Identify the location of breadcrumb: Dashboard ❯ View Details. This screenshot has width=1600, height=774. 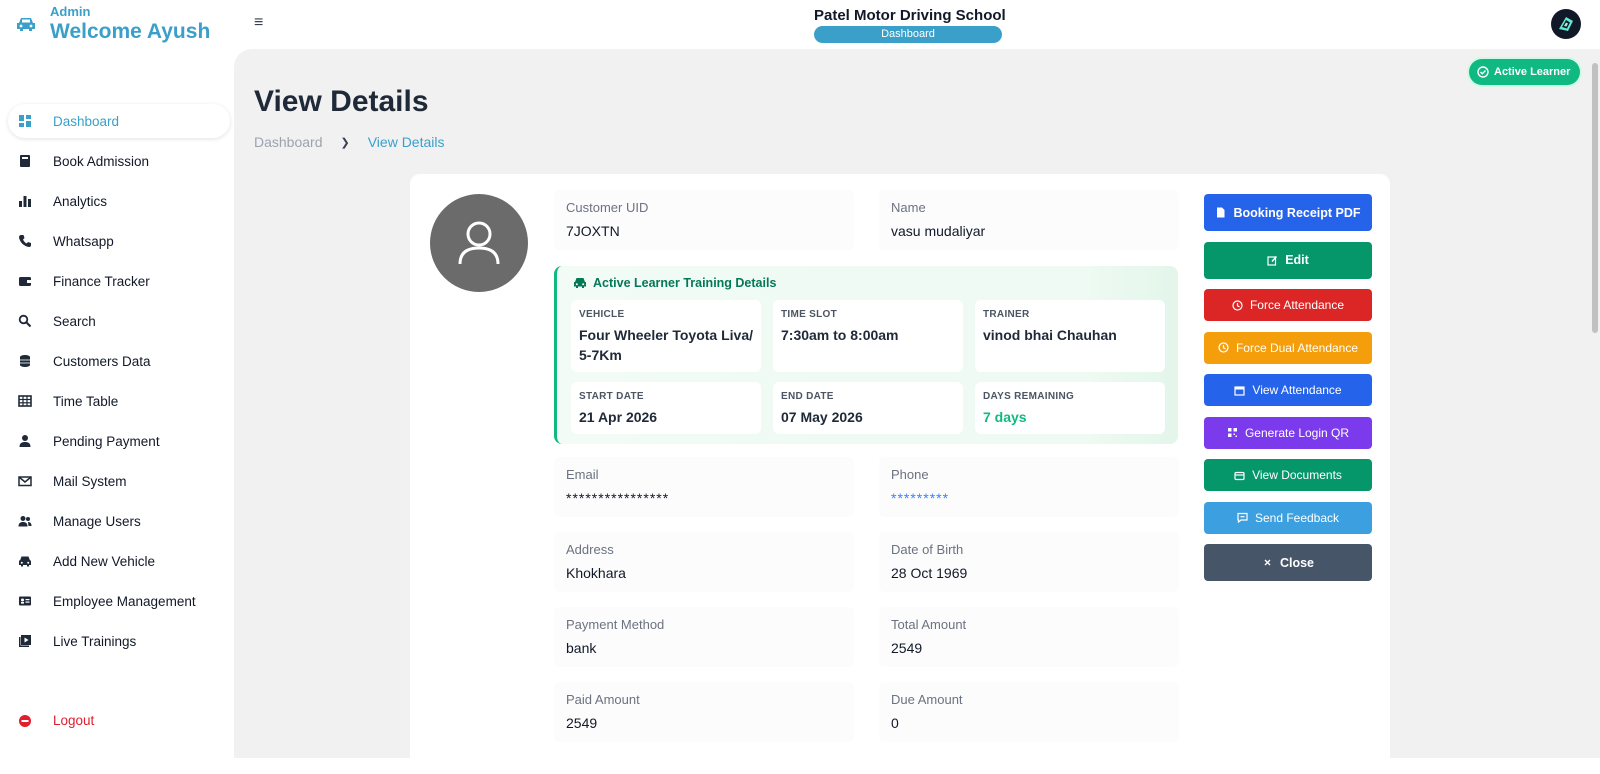
(349, 142).